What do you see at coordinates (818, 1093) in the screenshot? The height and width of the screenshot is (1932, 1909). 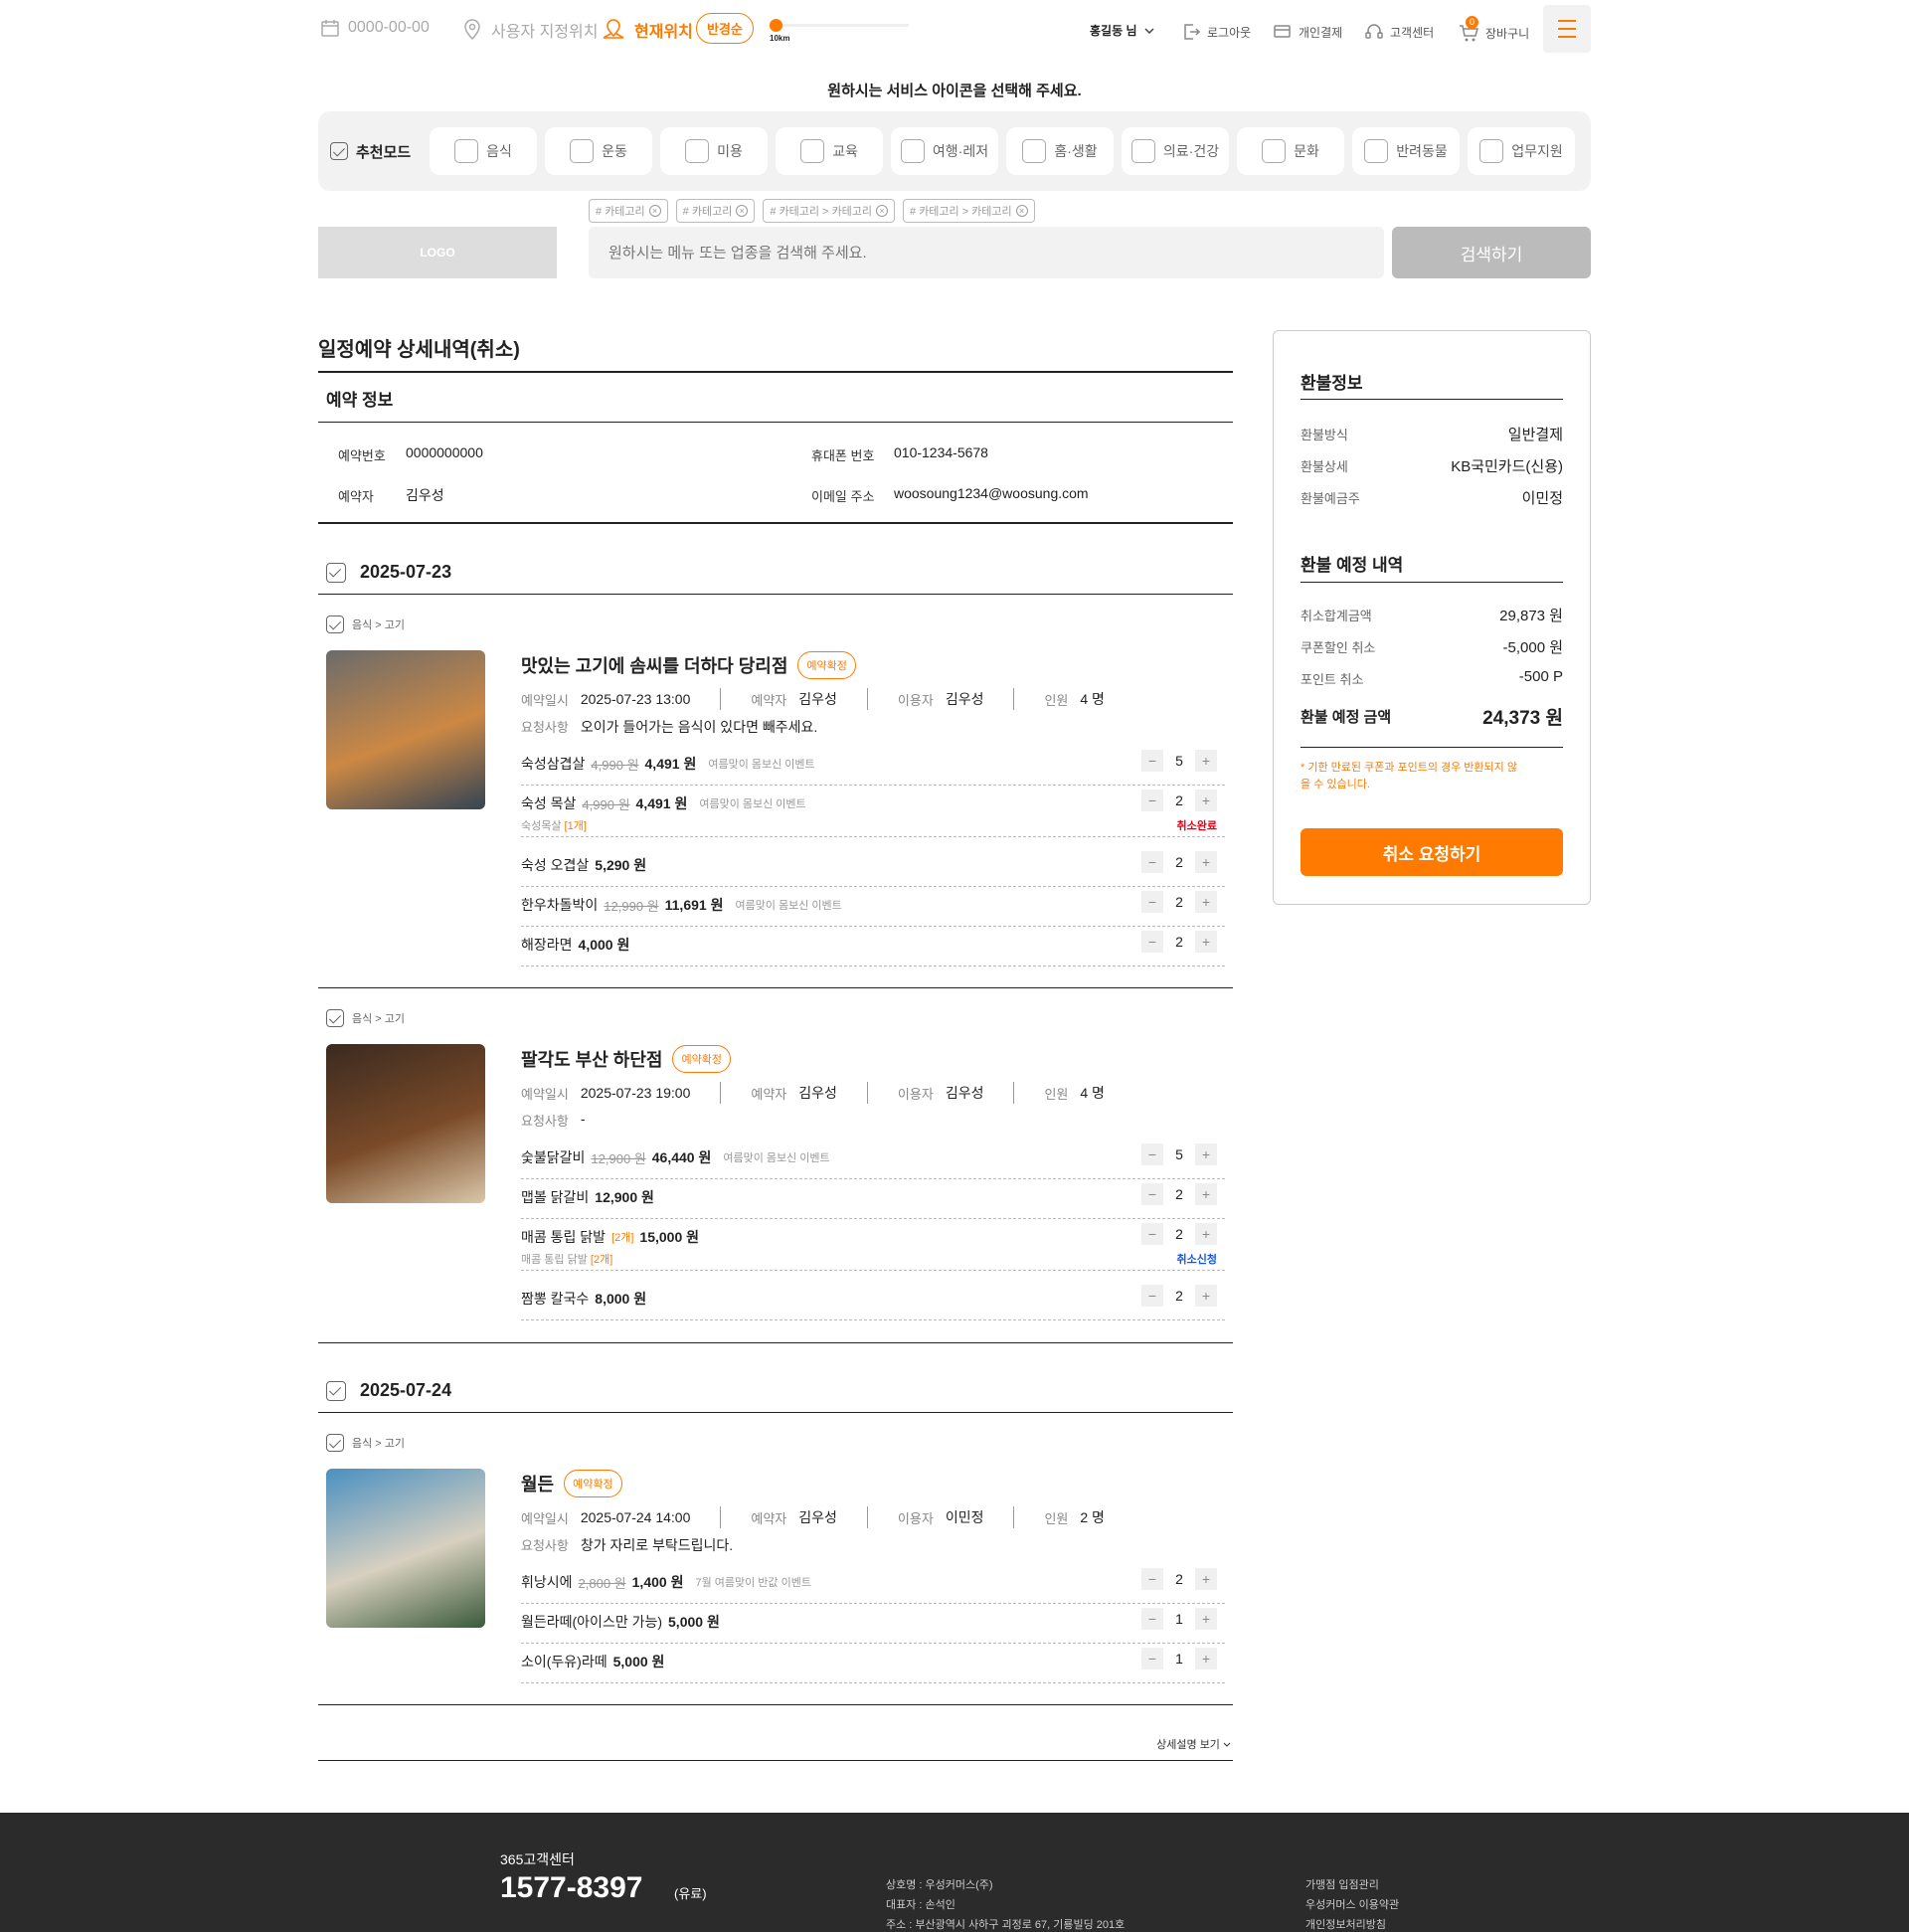 I see `meta-value: 김우성` at bounding box center [818, 1093].